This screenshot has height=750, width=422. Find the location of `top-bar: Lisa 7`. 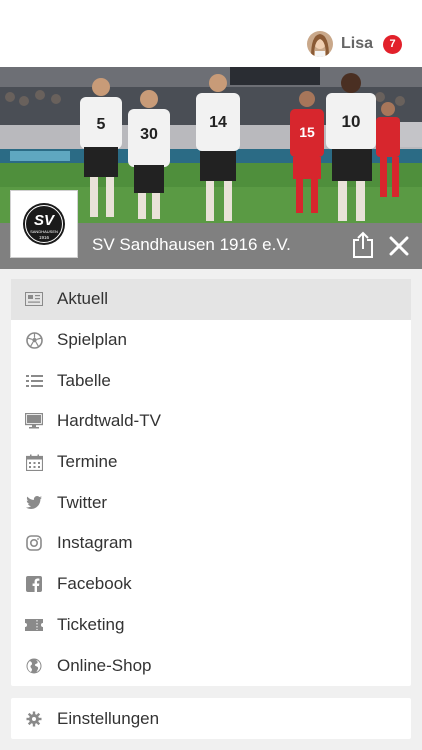

top-bar: Lisa 7 is located at coordinates (211, 33).